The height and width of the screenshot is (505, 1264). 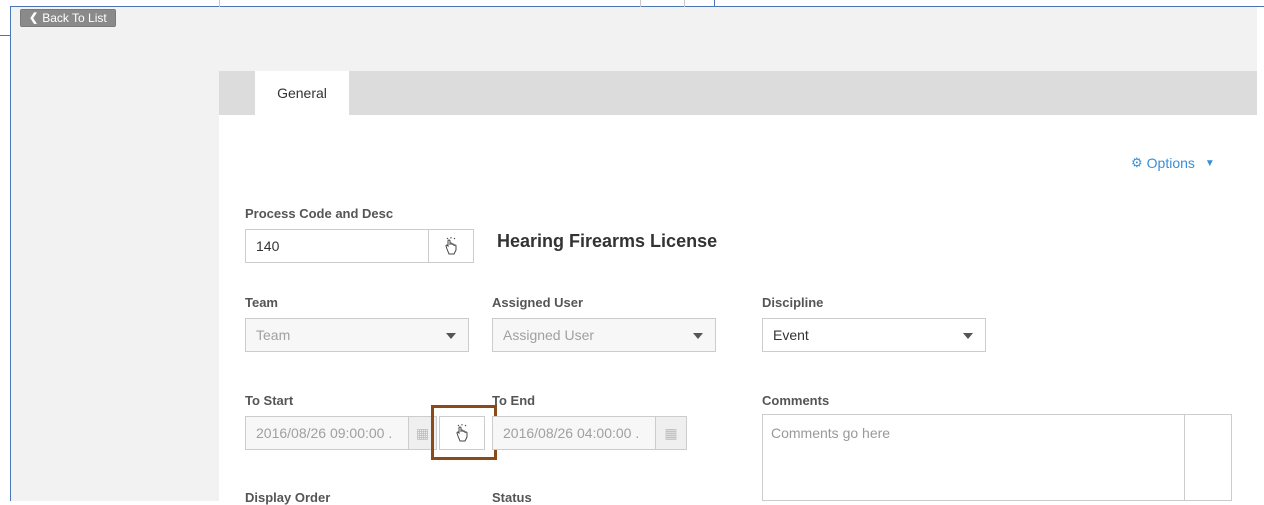 What do you see at coordinates (268, 246) in the screenshot?
I see `process-code-value: 140` at bounding box center [268, 246].